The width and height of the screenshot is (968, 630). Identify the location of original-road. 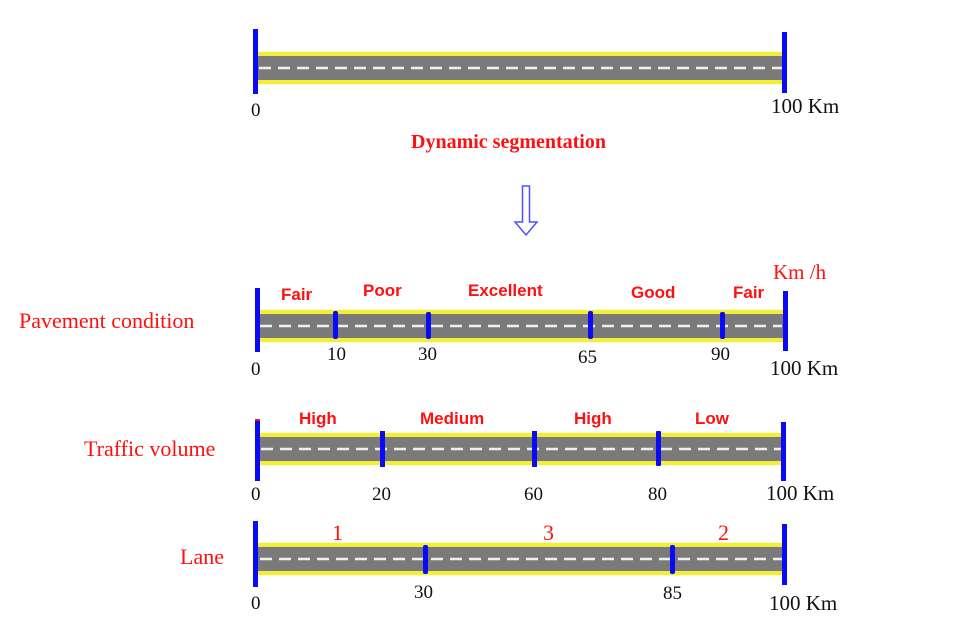
(520, 61).